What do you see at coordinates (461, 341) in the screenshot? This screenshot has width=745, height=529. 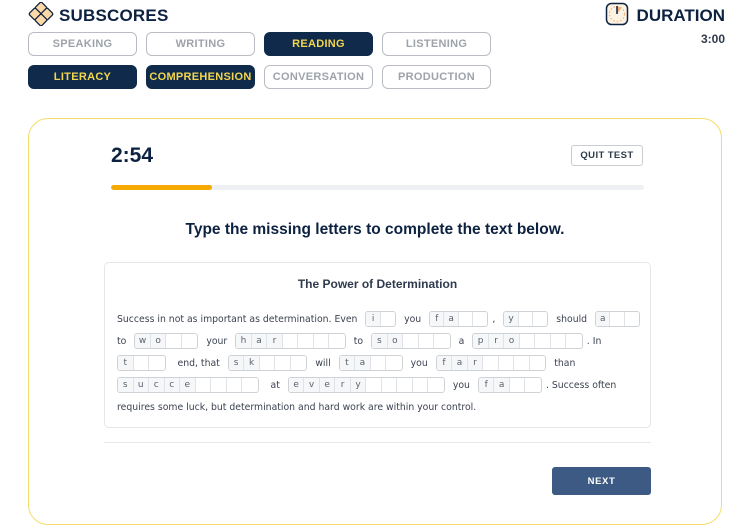 I see `passage-text: a` at bounding box center [461, 341].